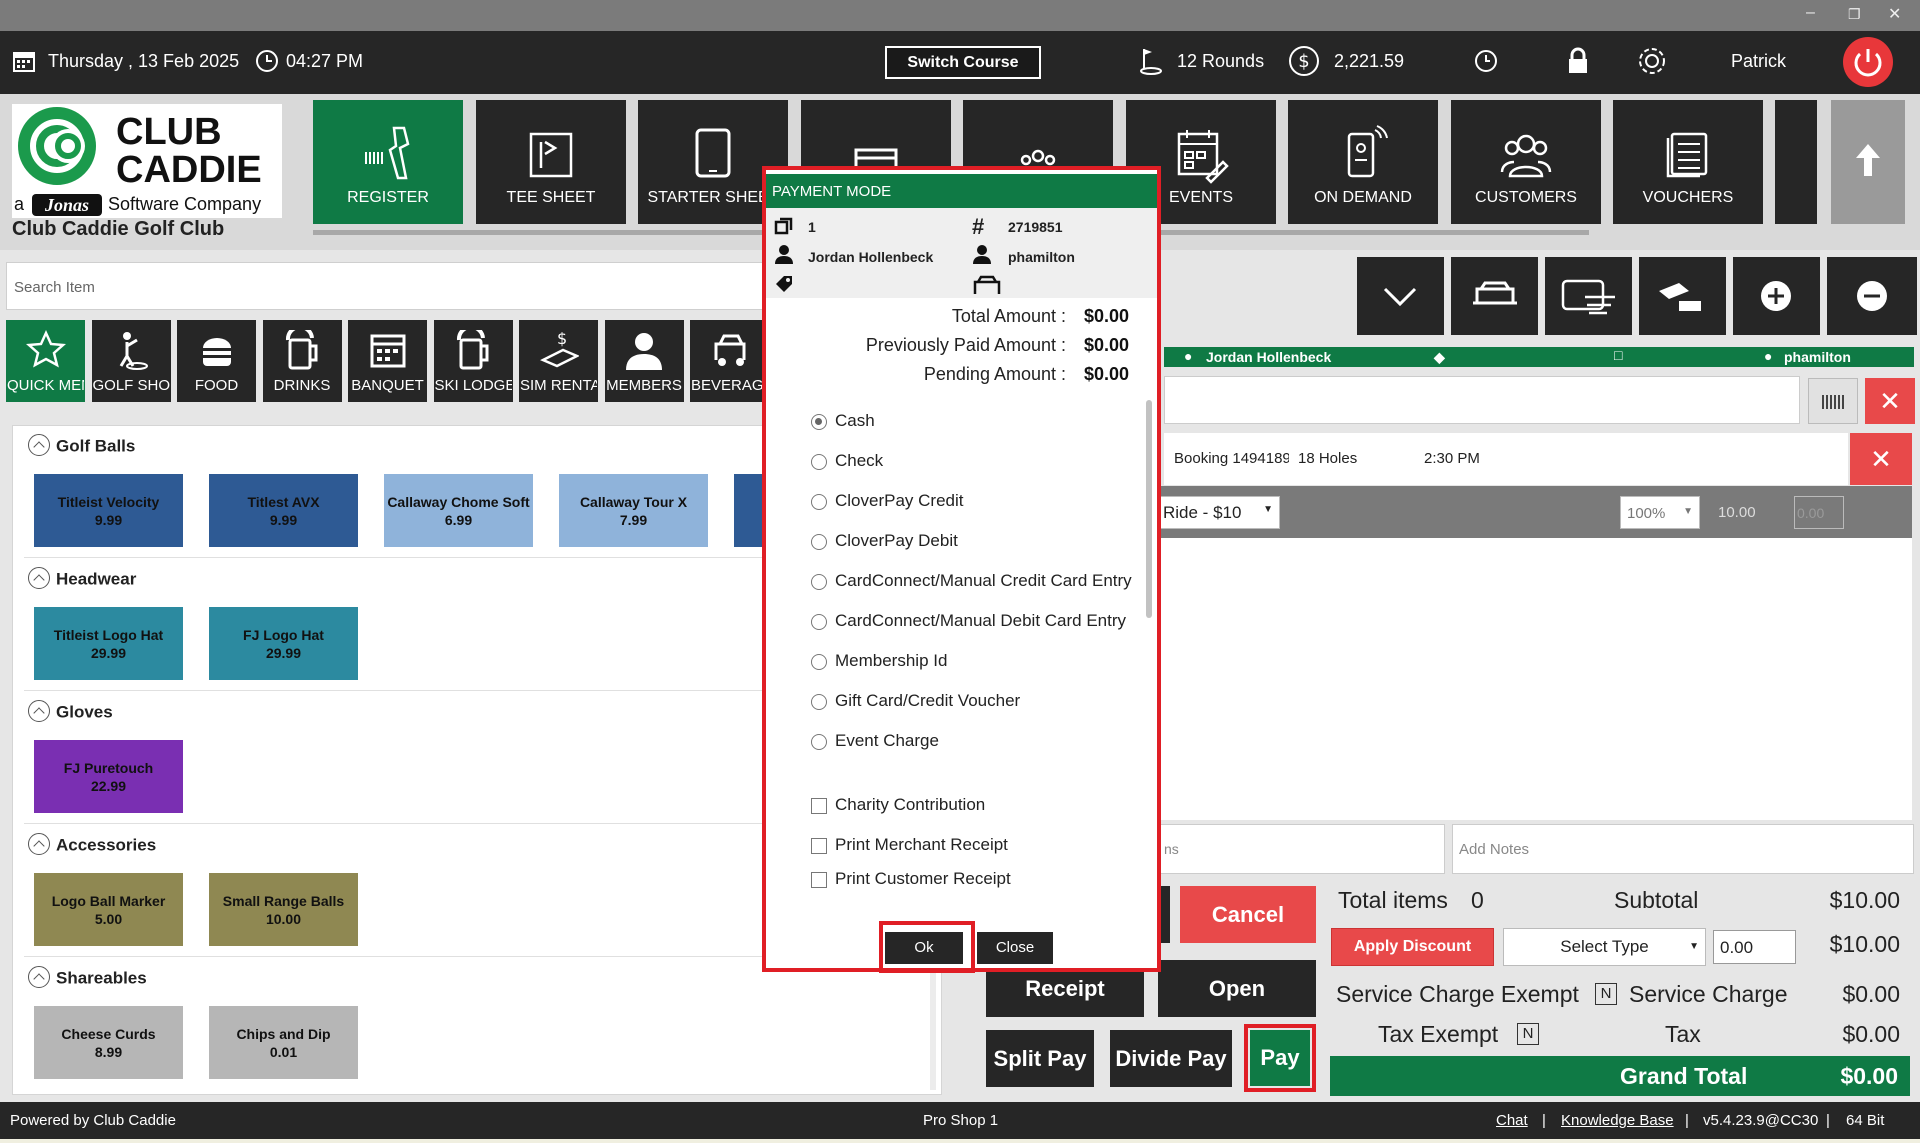 Image resolution: width=1920 pixels, height=1143 pixels. What do you see at coordinates (1280, 1058) in the screenshot?
I see `pay-button: Pay` at bounding box center [1280, 1058].